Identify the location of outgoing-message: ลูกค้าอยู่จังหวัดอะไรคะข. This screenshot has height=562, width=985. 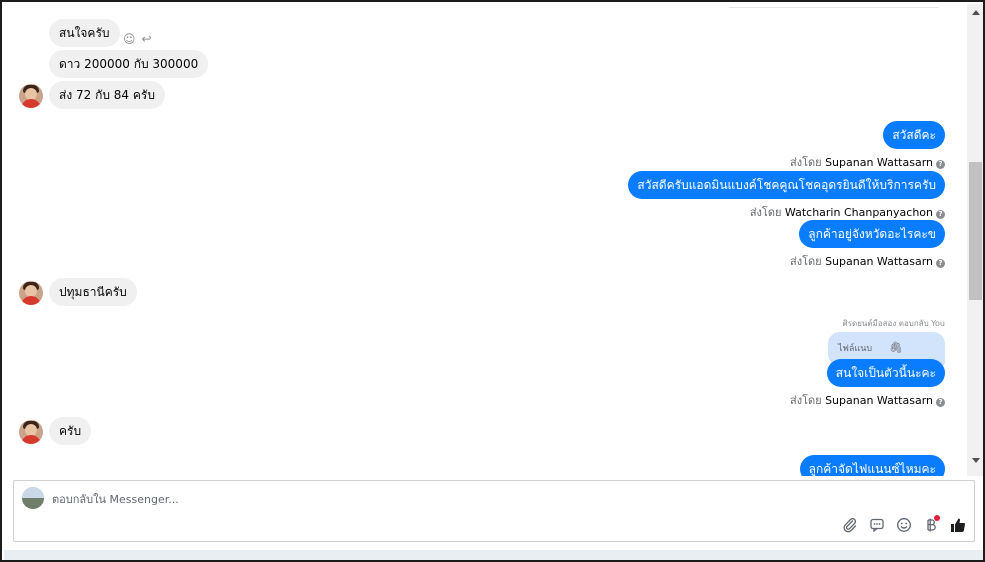
(872, 234).